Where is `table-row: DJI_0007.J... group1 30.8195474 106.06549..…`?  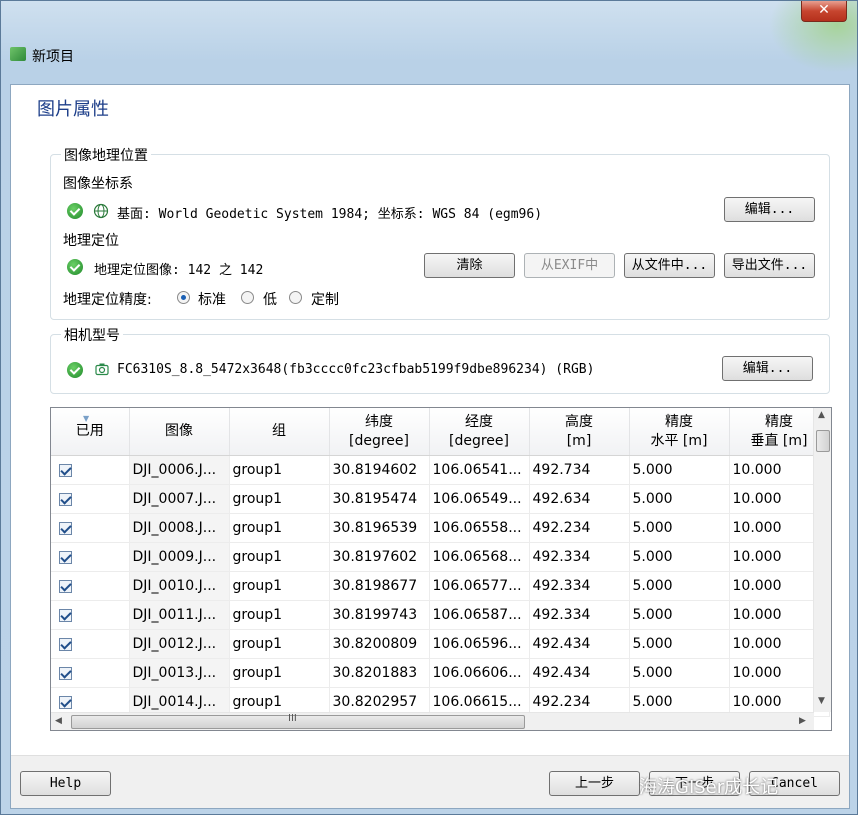
table-row: DJI_0007.J... group1 30.8195474 106.06549..… is located at coordinates (440, 499).